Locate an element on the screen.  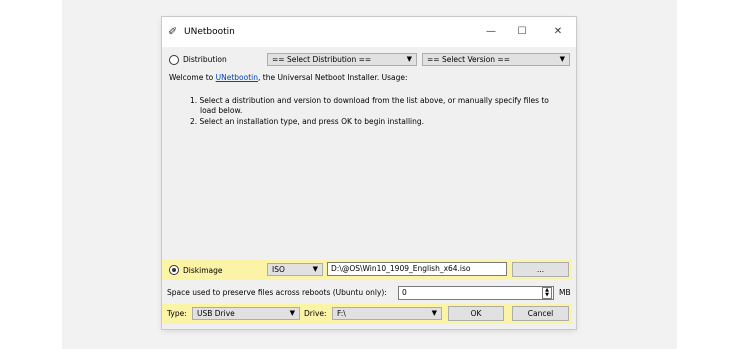
version-select: == Select Version == ▼ is located at coordinates (496, 59).